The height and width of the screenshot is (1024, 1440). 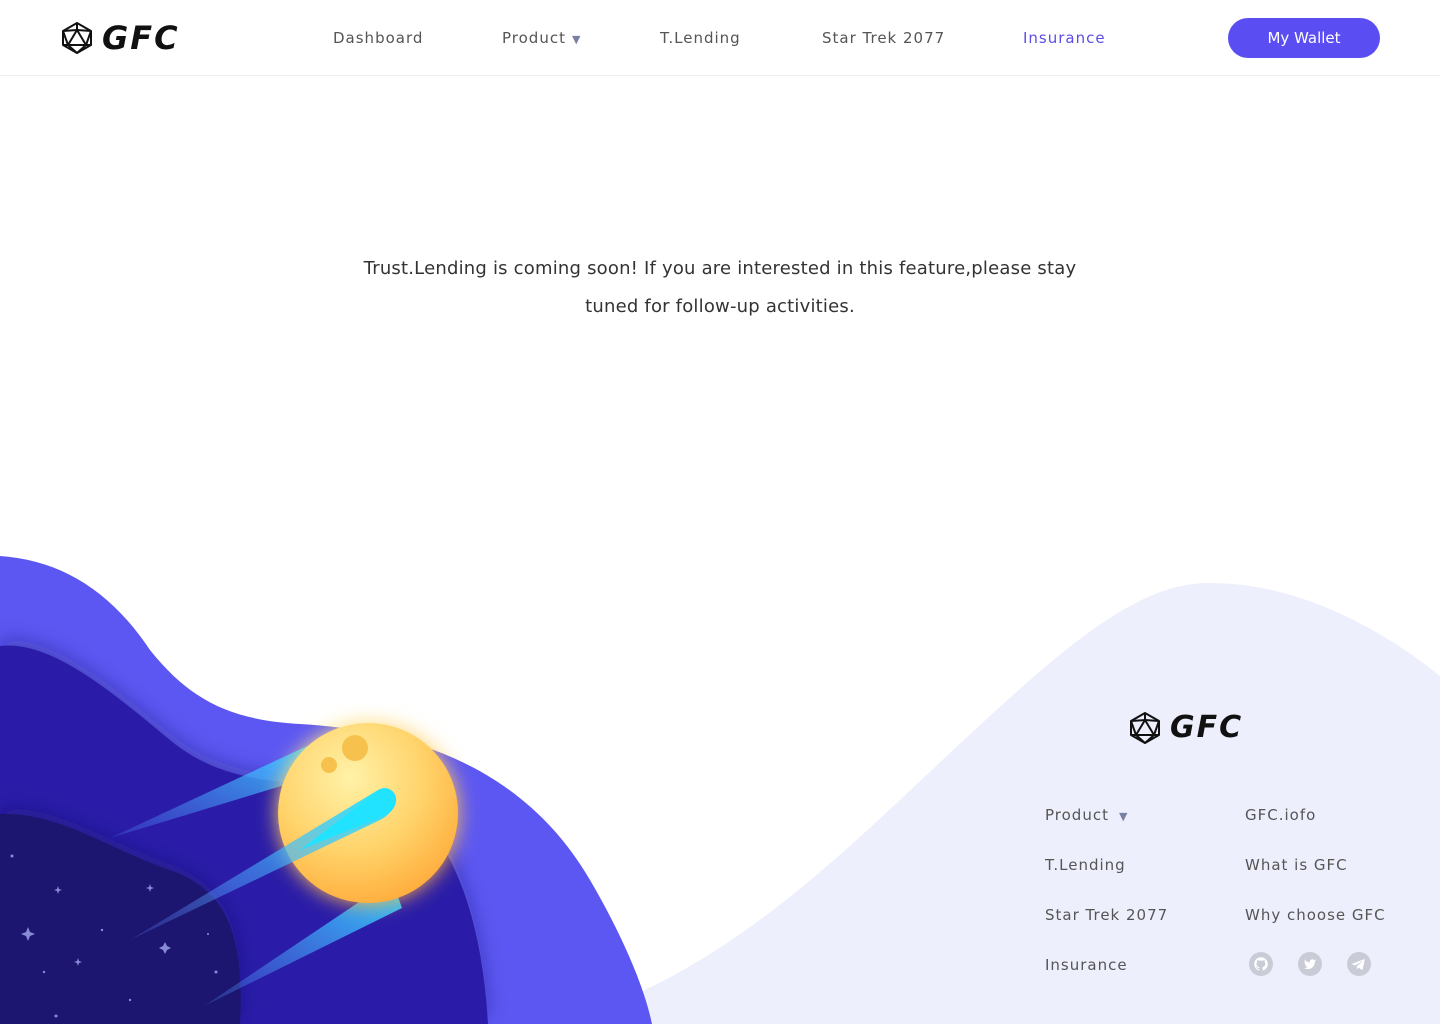 What do you see at coordinates (1304, 38) in the screenshot?
I see `my-wallet-button: My Wallet` at bounding box center [1304, 38].